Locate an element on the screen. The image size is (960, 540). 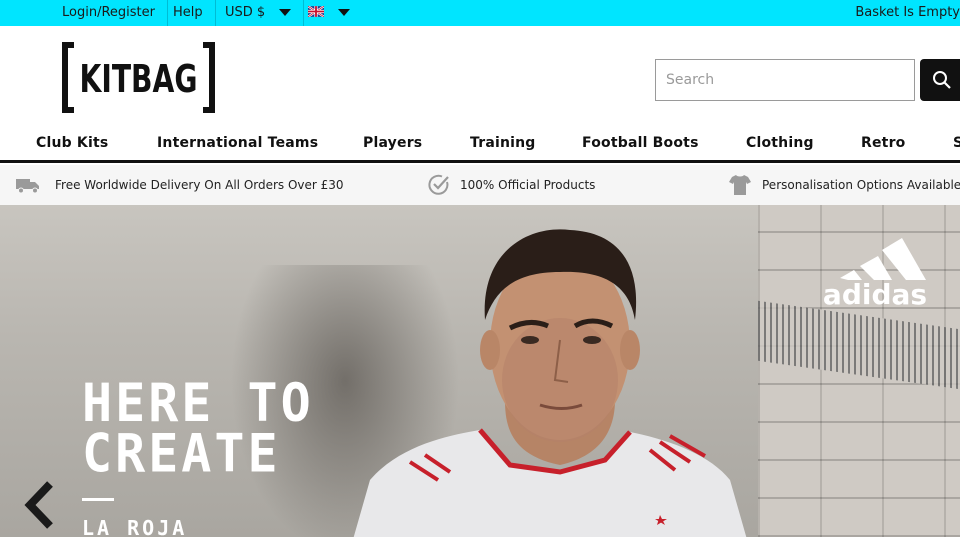
hero-subtitle: LA ROJA is located at coordinates (135, 528).